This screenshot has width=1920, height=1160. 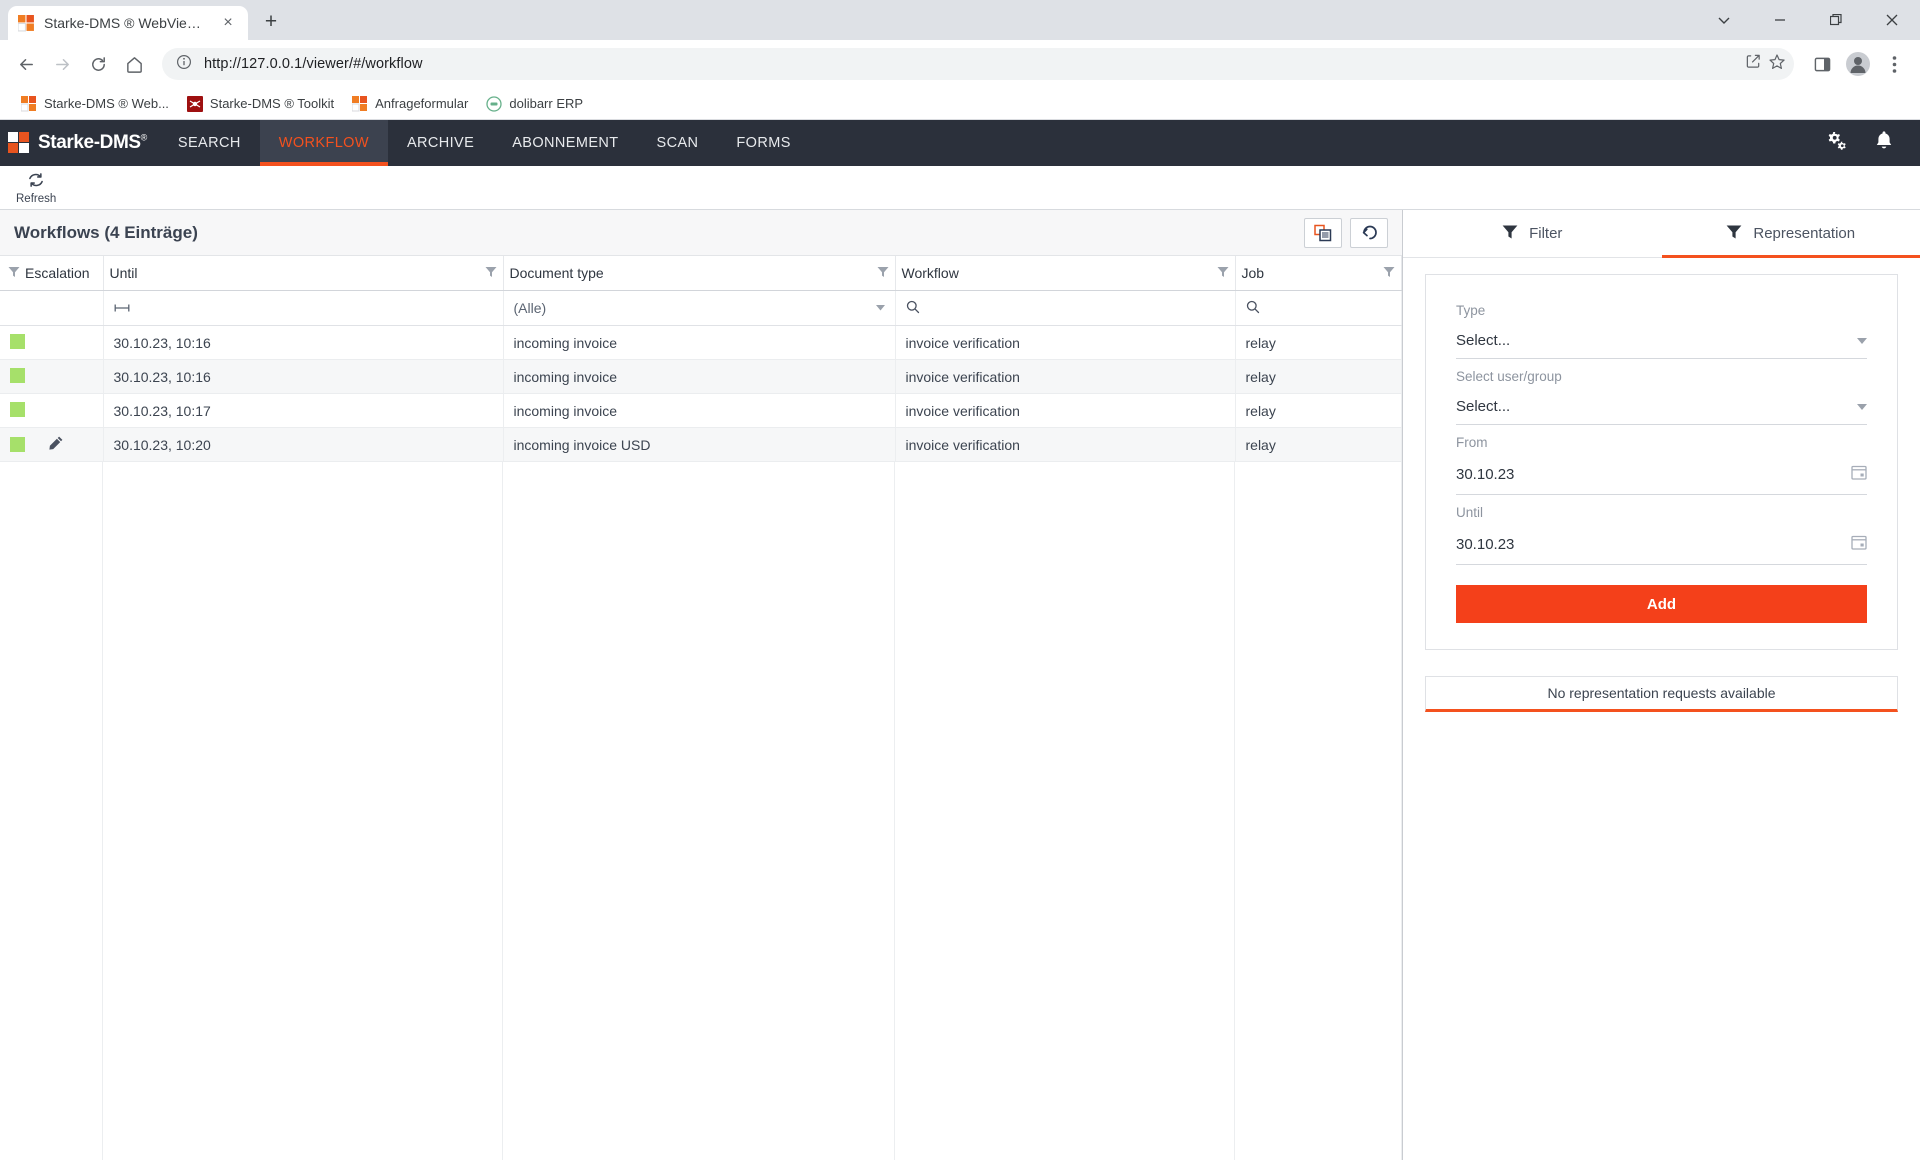 What do you see at coordinates (1318, 273) in the screenshot?
I see `column-header-job: Job` at bounding box center [1318, 273].